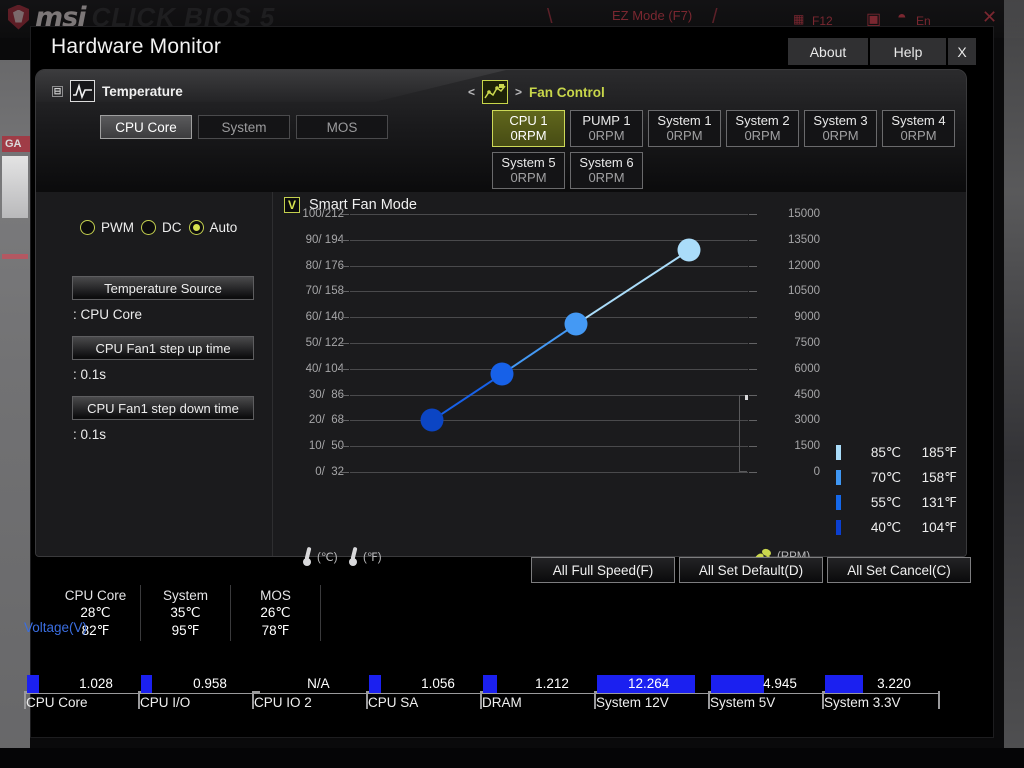 This screenshot has width=1024, height=768. I want to click on voltage-value: N/A, so click(318, 683).